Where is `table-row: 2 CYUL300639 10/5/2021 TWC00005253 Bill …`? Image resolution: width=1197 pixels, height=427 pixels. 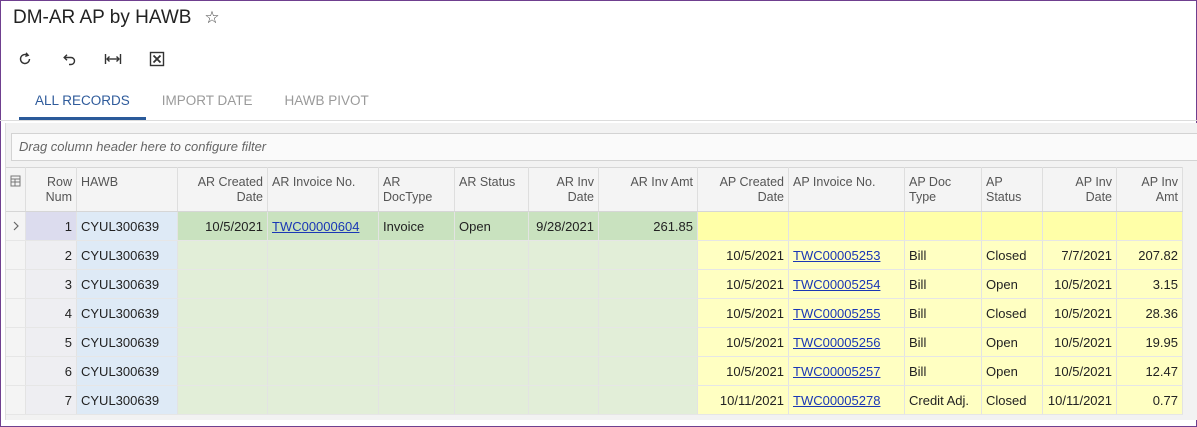
table-row: 2 CYUL300639 10/5/2021 TWC00005253 Bill … is located at coordinates (594, 255).